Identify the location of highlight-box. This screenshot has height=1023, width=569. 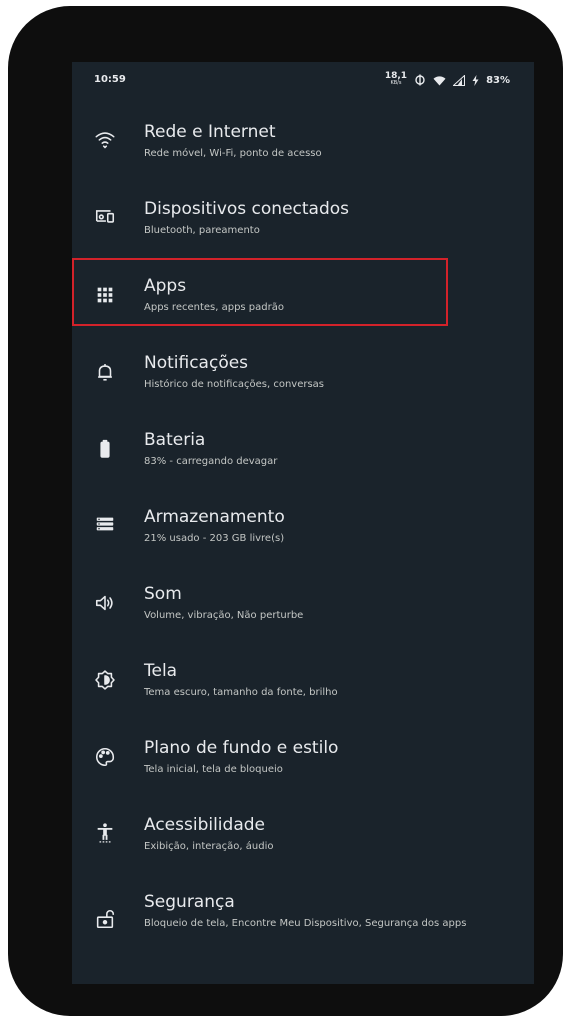
(260, 292).